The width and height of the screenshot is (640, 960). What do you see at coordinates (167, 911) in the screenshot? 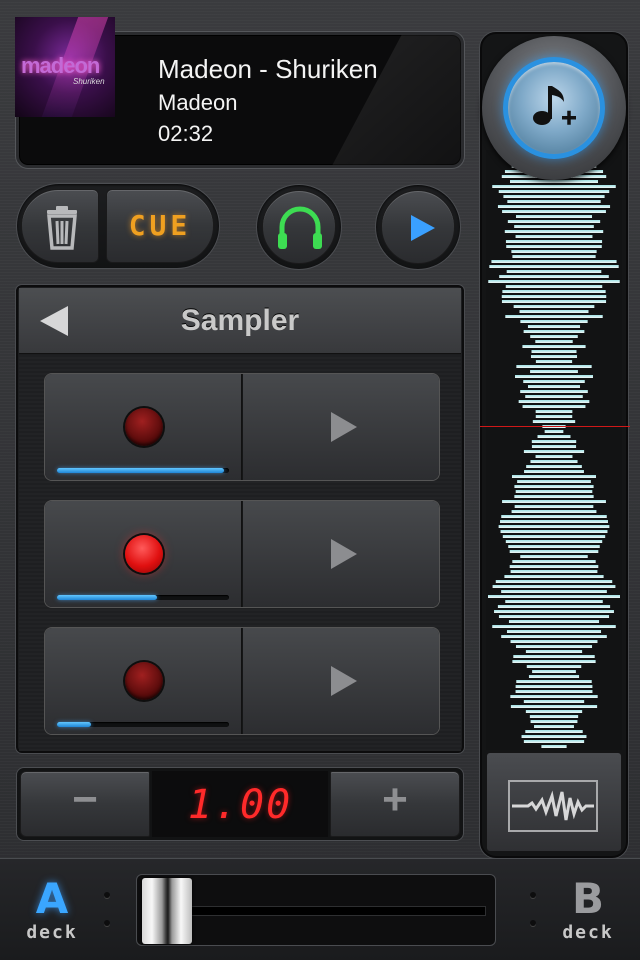
I see `crossfader-handle` at bounding box center [167, 911].